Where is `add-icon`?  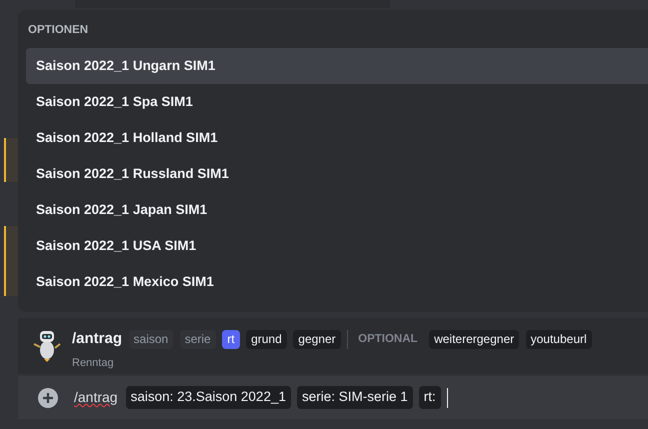
add-icon is located at coordinates (48, 398).